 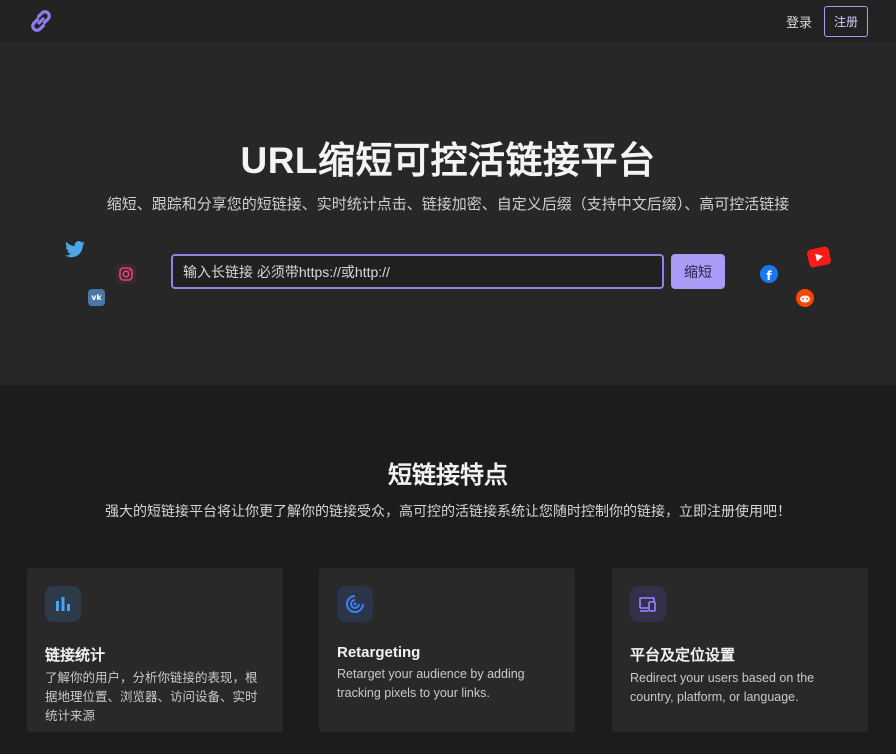 What do you see at coordinates (648, 604) in the screenshot?
I see `devices-icon` at bounding box center [648, 604].